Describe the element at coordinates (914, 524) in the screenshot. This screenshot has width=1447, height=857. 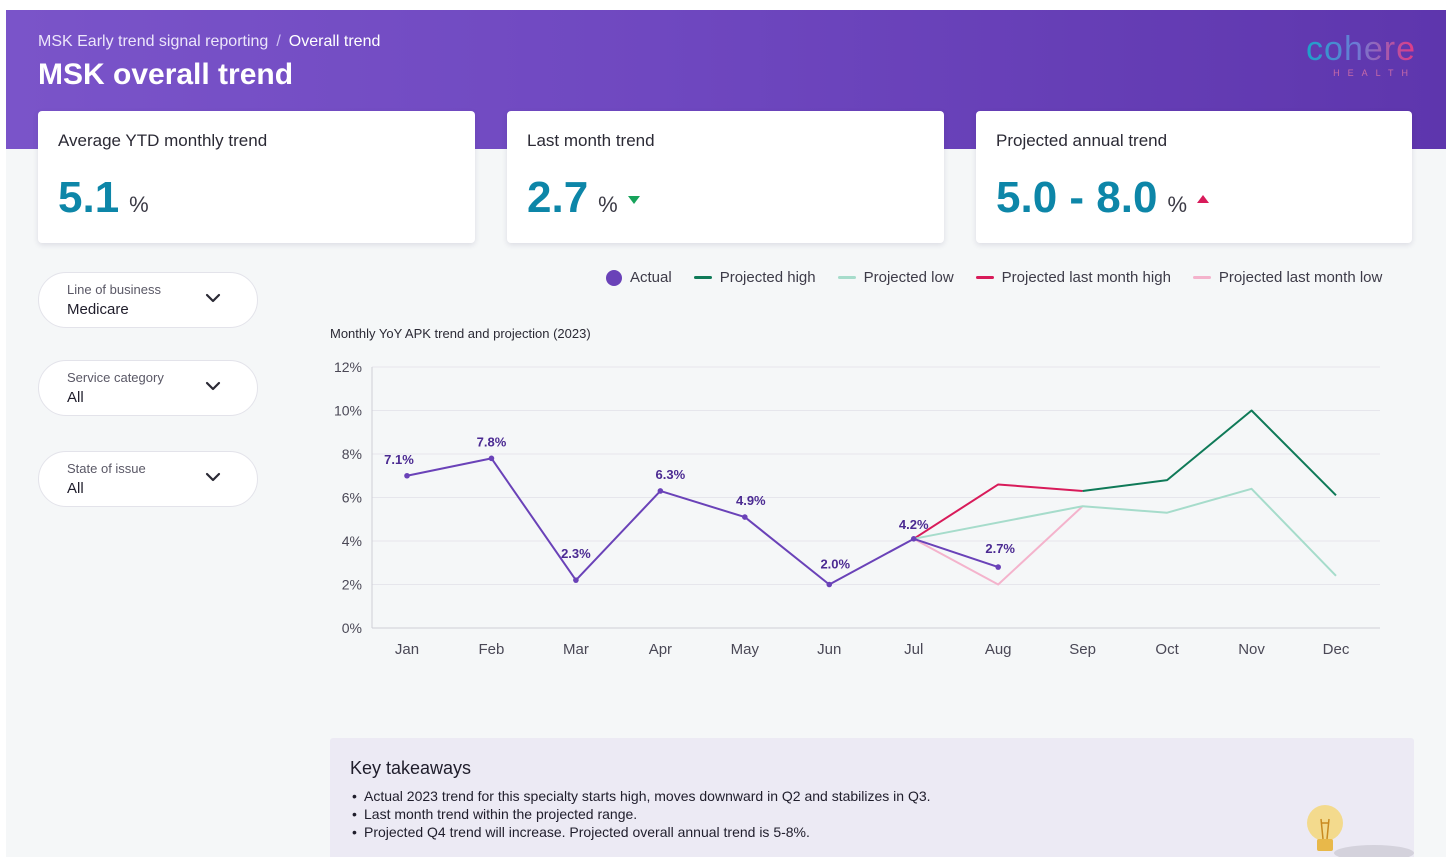
I see `data-label: 4.2%` at that location.